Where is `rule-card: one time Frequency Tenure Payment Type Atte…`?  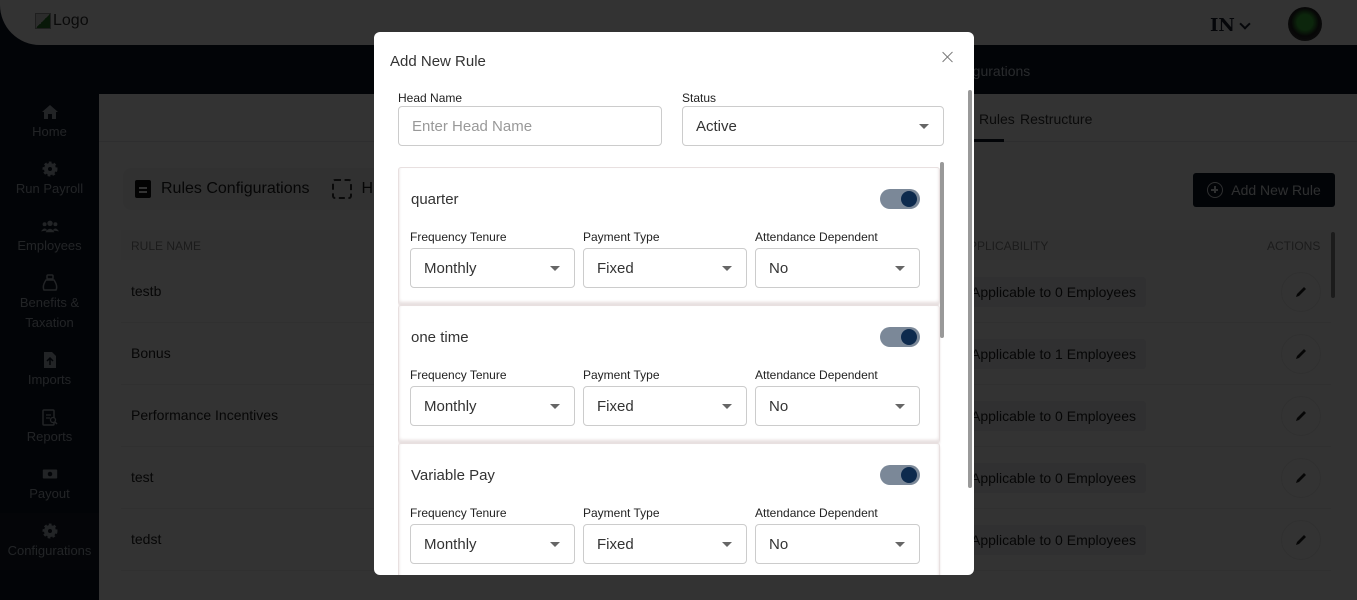 rule-card: one time Frequency Tenure Payment Type Atte… is located at coordinates (669, 374).